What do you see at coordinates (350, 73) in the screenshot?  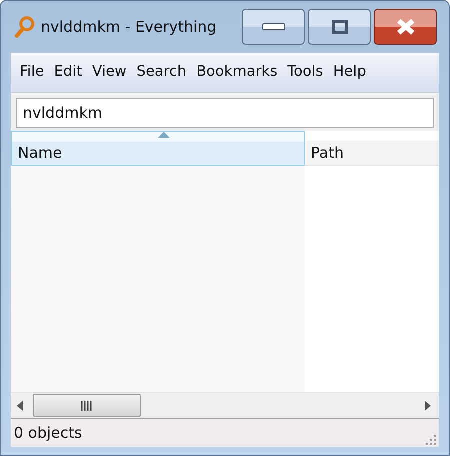 I see `menu-item: Help` at bounding box center [350, 73].